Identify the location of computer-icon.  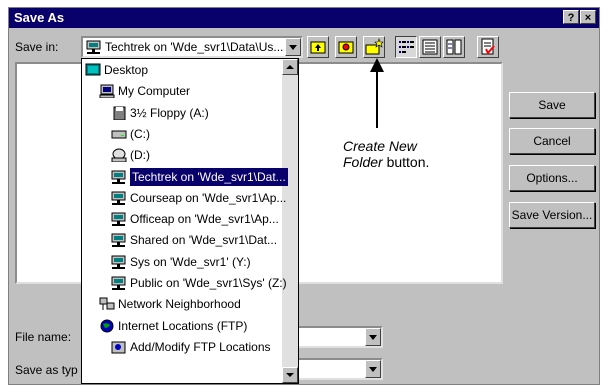
(107, 91).